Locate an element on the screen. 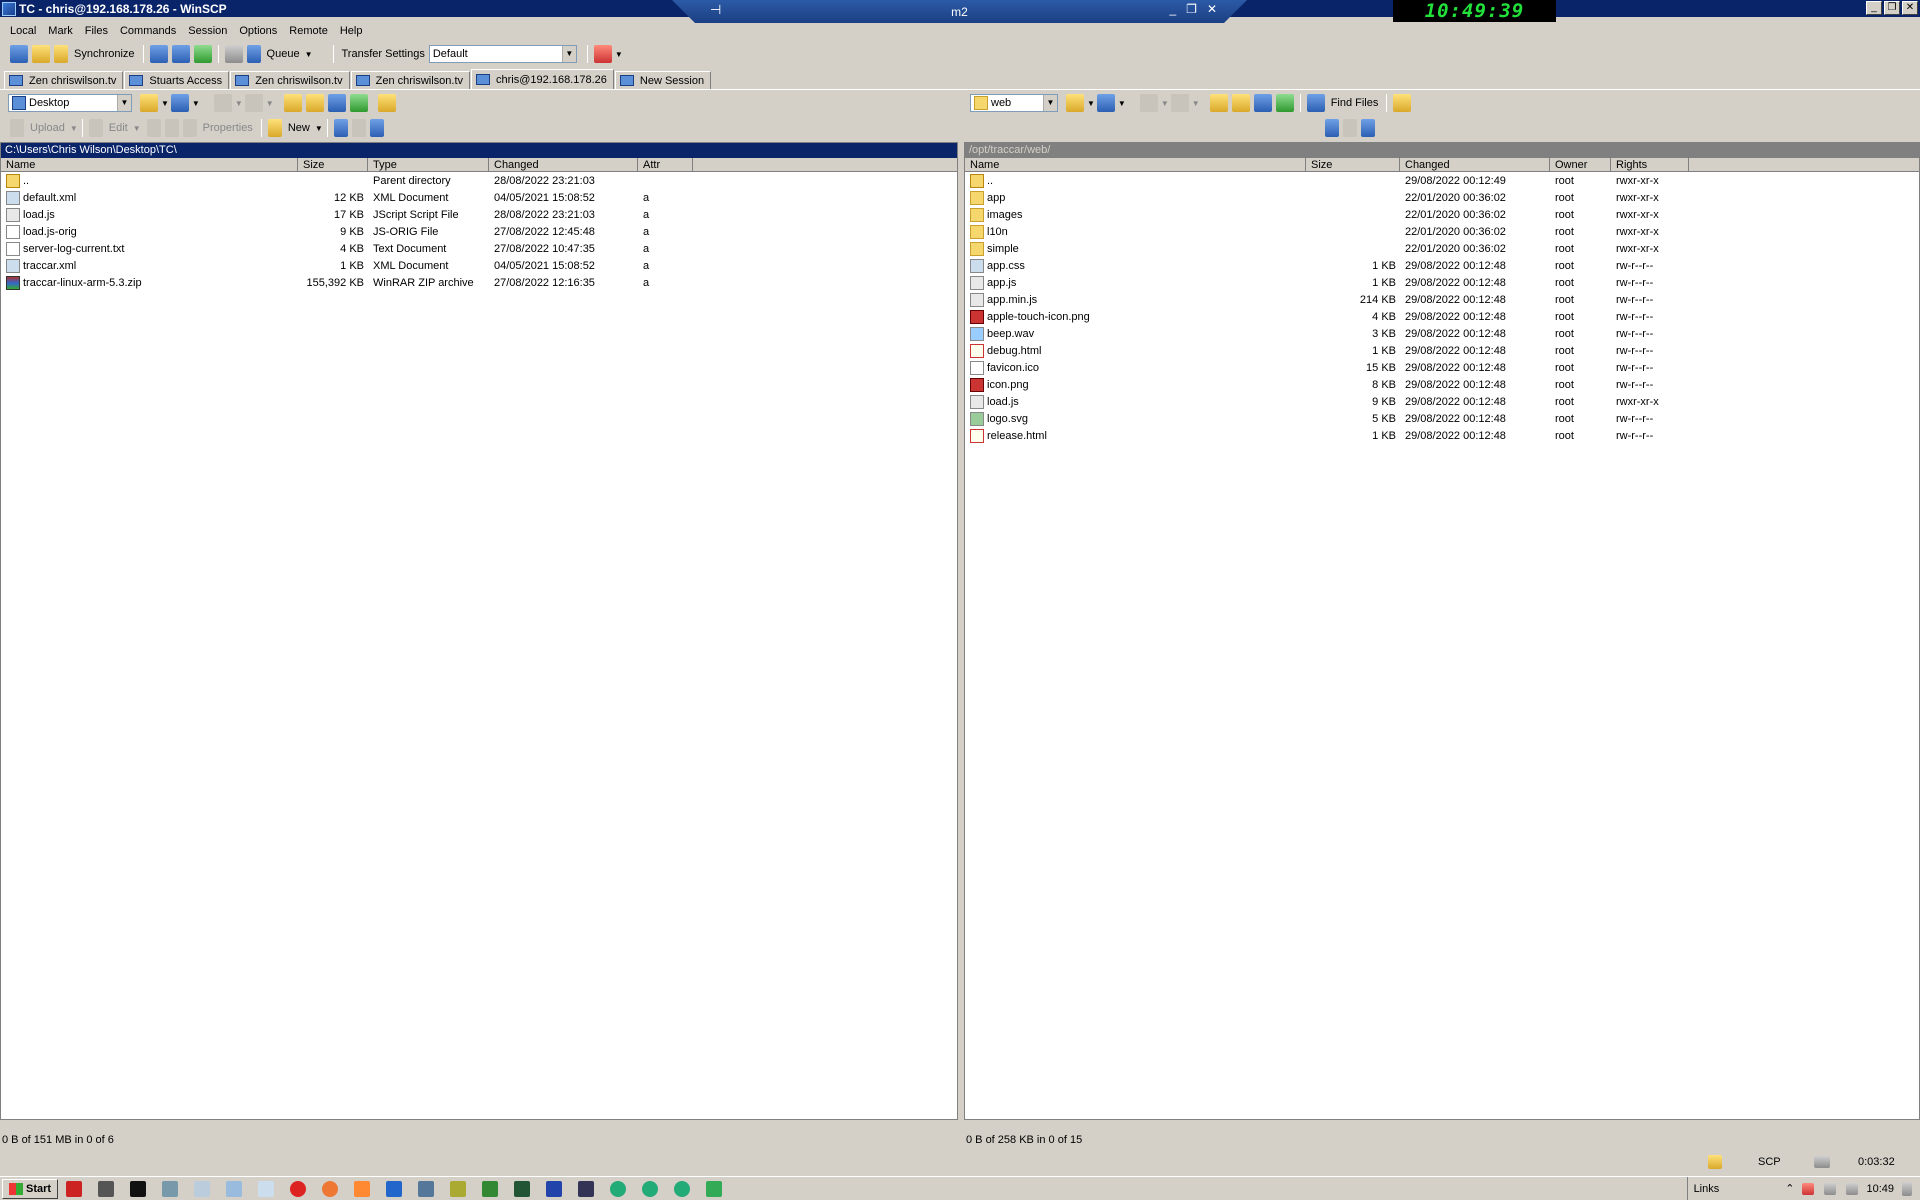  queue-dropdown-icon: ▼ is located at coordinates (309, 54).